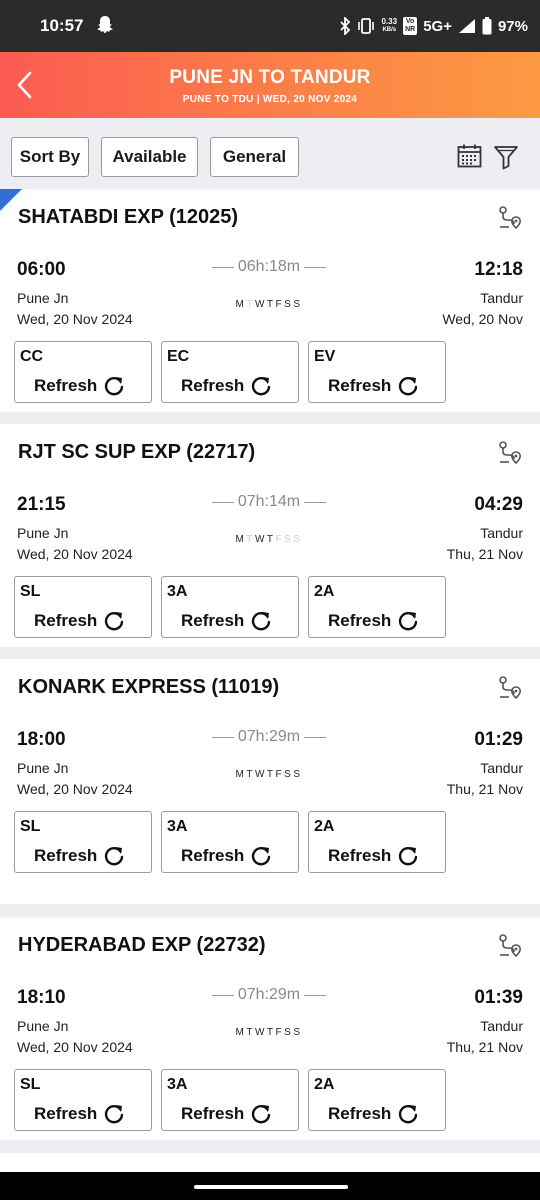  Describe the element at coordinates (271, 1187) in the screenshot. I see `home-handle` at that location.